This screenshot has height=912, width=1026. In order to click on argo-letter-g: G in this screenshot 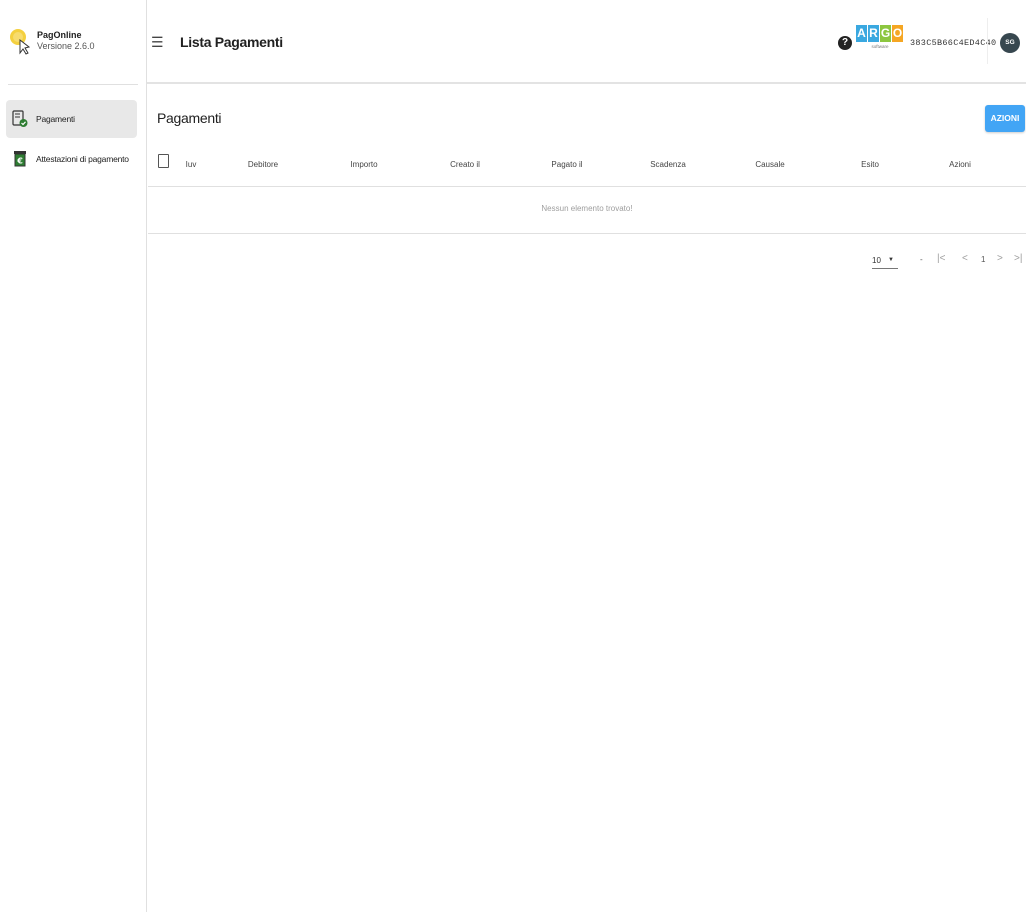, I will do `click(885, 33)`.